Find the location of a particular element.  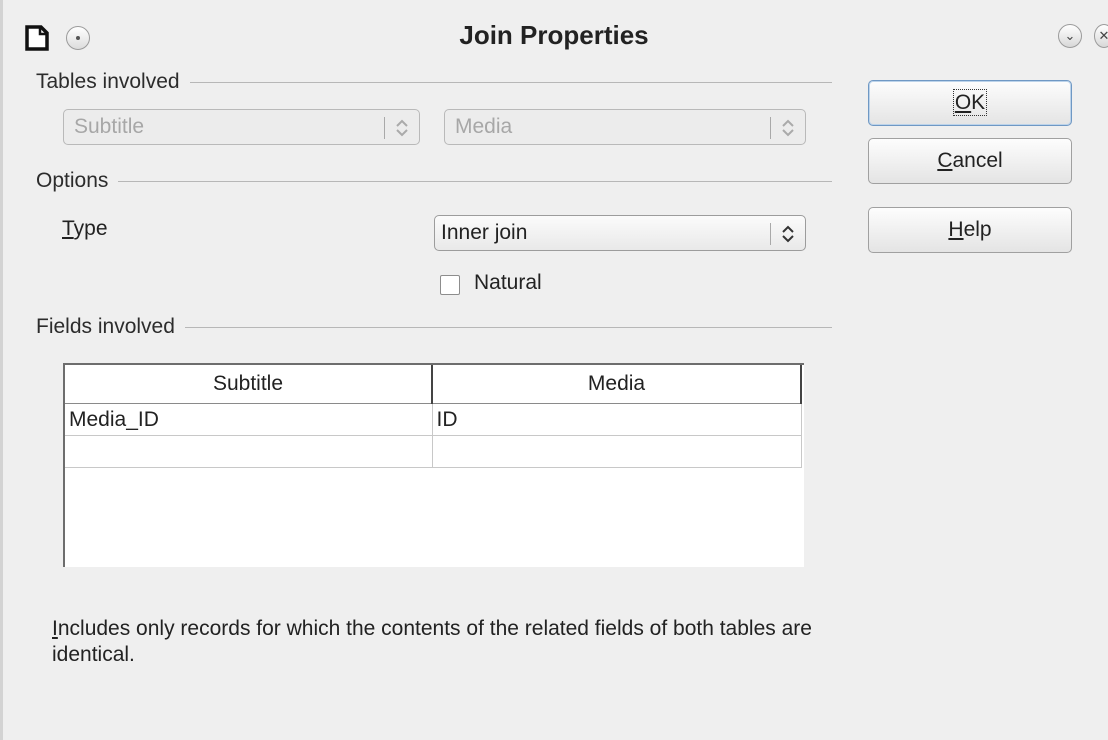

table-row is located at coordinates (433, 451).